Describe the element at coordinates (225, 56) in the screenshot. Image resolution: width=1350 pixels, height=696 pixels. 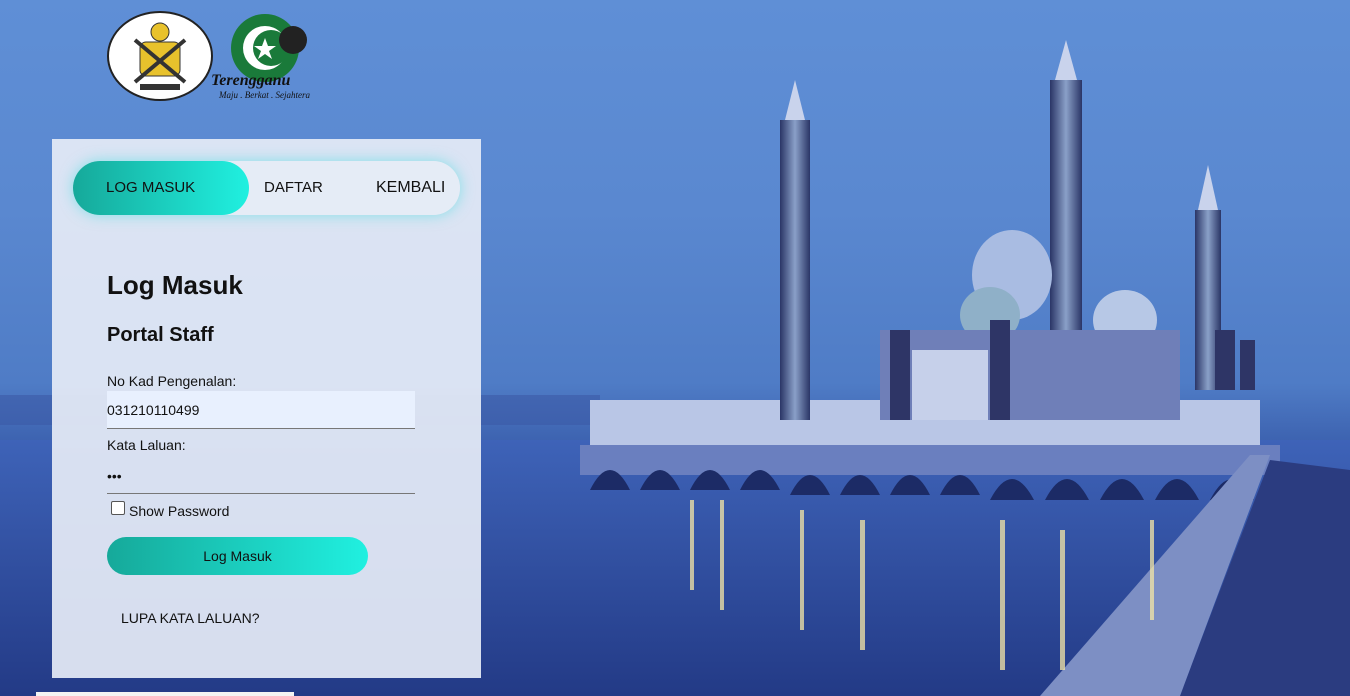
I see `header-logos: Terengganu Maju . Berkat . Sejahtera` at that location.